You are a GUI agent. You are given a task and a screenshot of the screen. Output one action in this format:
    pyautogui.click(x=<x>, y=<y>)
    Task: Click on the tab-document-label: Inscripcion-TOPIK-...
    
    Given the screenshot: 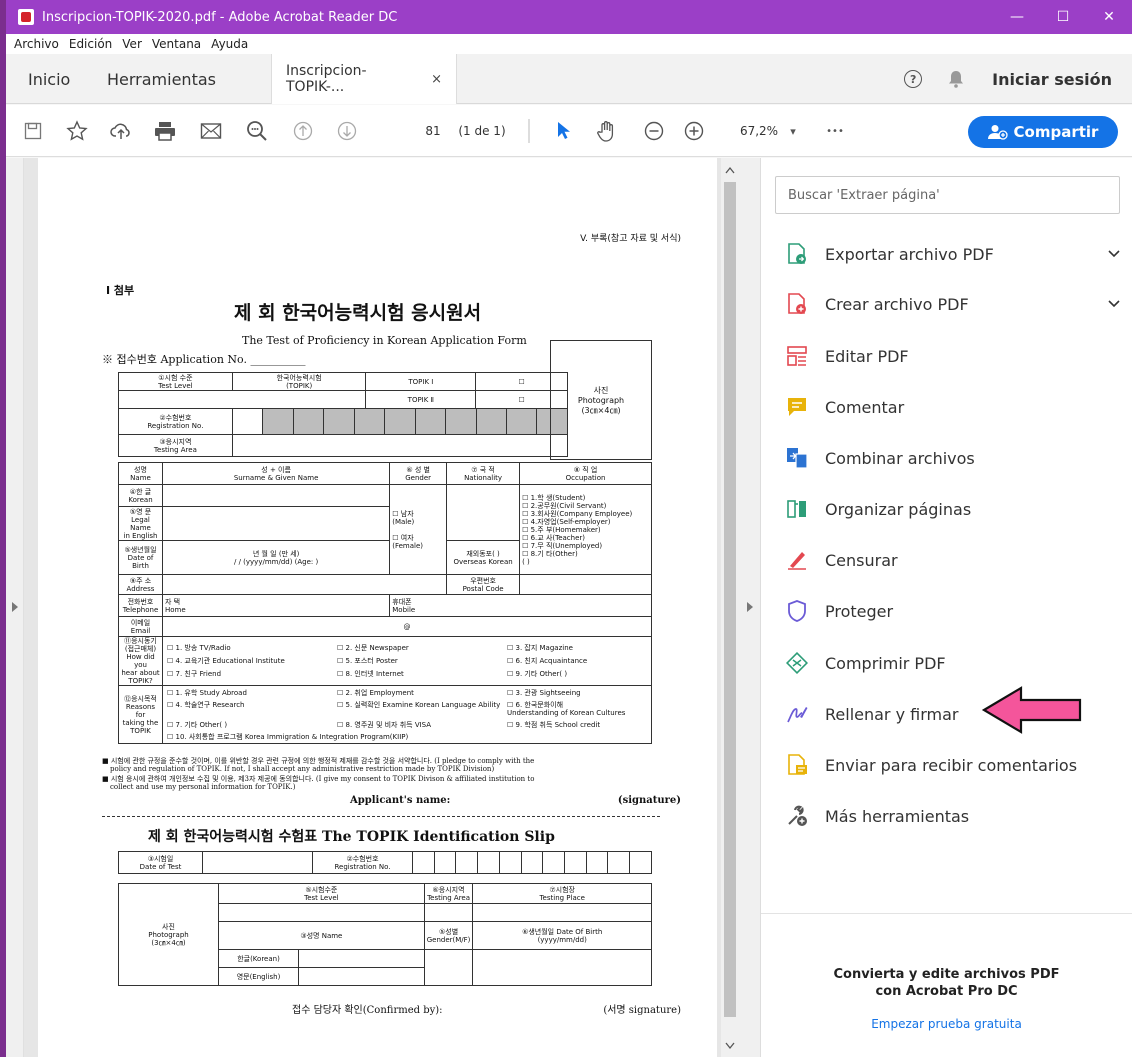 What is the action you would take?
    pyautogui.click(x=326, y=79)
    